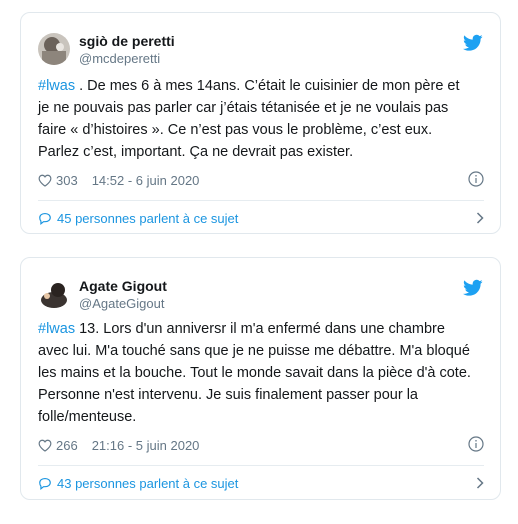 This screenshot has width=518, height=524. What do you see at coordinates (261, 180) in the screenshot?
I see `tweet-meta: 303 14:52 - 6 juin 2020` at bounding box center [261, 180].